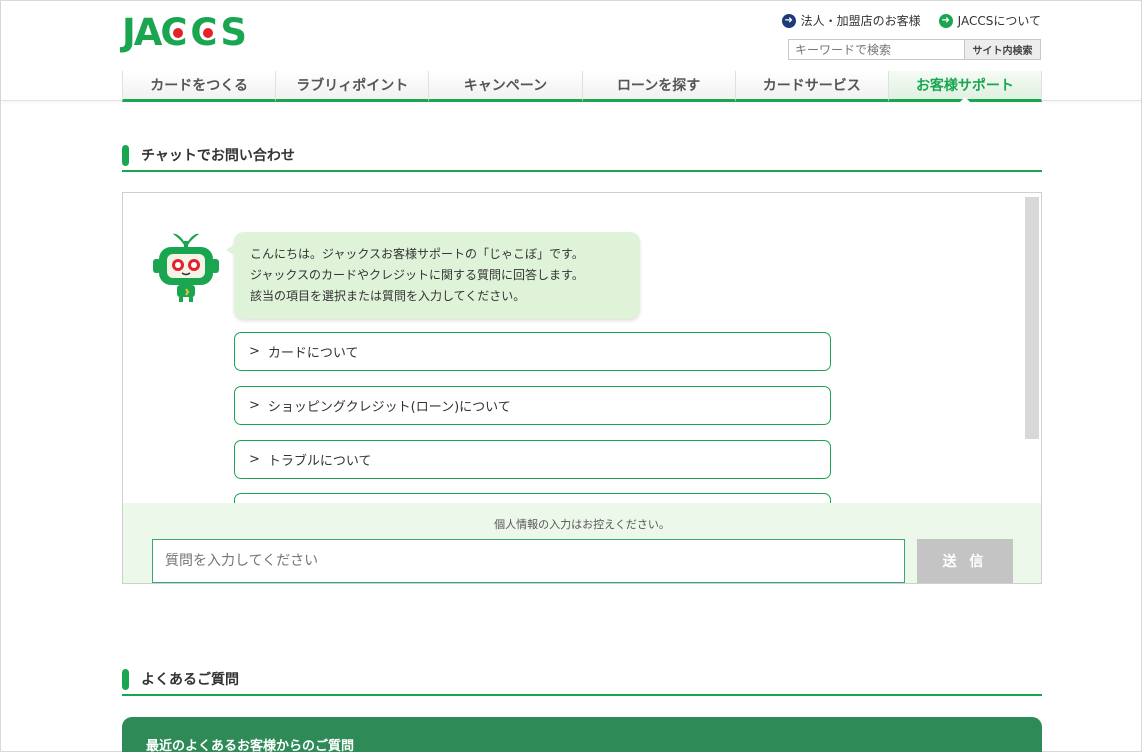  What do you see at coordinates (811, 86) in the screenshot?
I see `nav-tab-card-service: カードサービス` at bounding box center [811, 86].